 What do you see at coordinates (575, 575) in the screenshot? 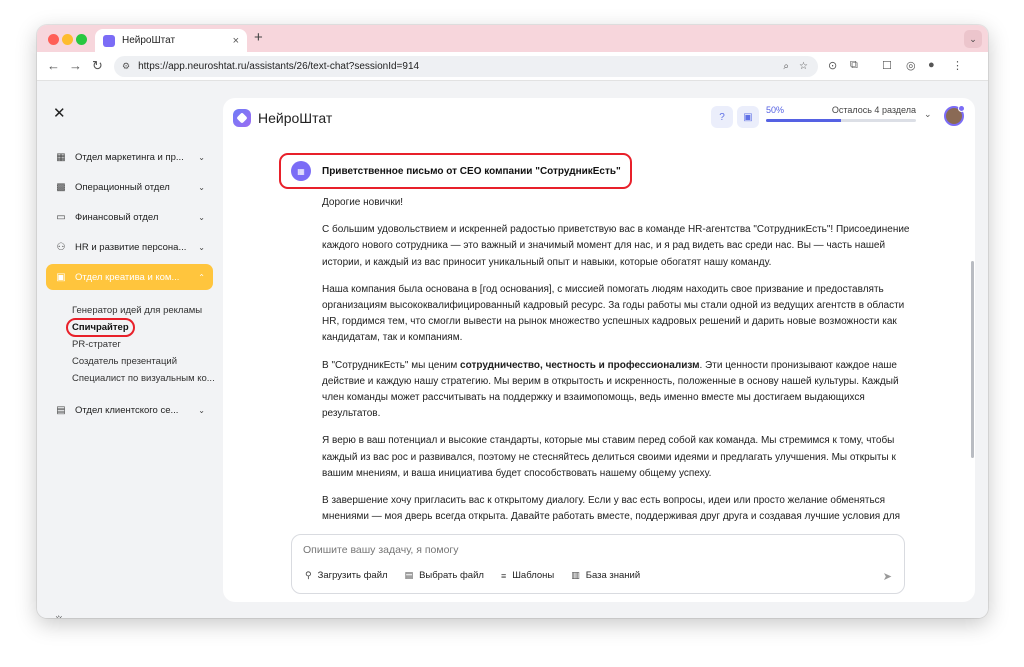
I see `book-icon: ▥` at bounding box center [575, 575].